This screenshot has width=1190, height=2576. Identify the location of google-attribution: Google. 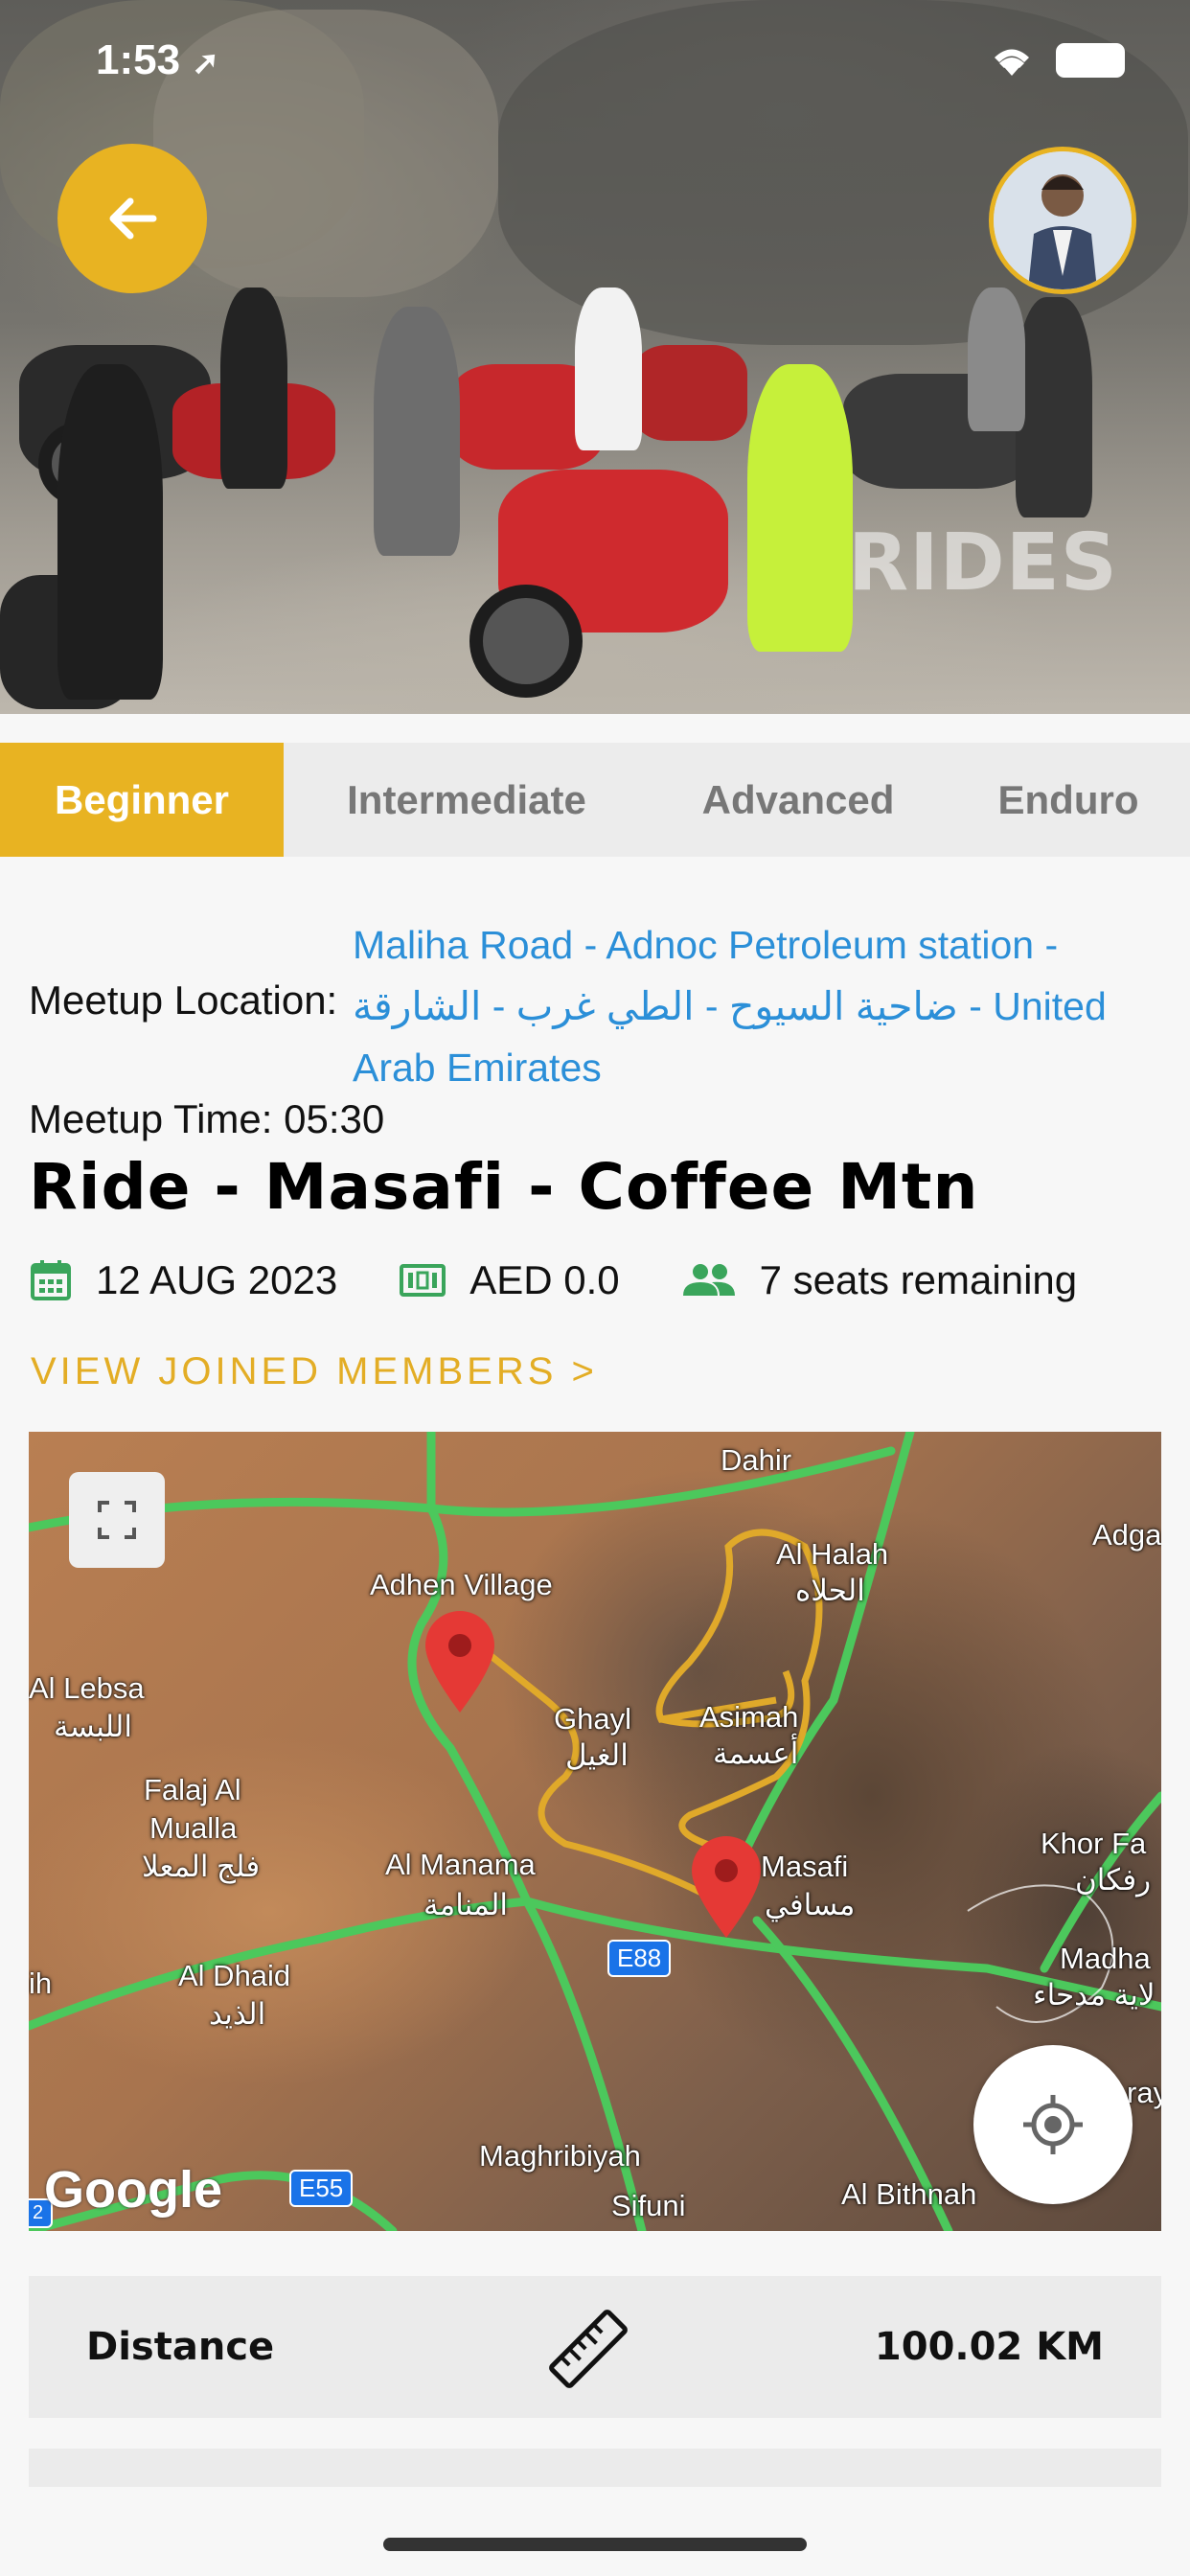
(133, 2190).